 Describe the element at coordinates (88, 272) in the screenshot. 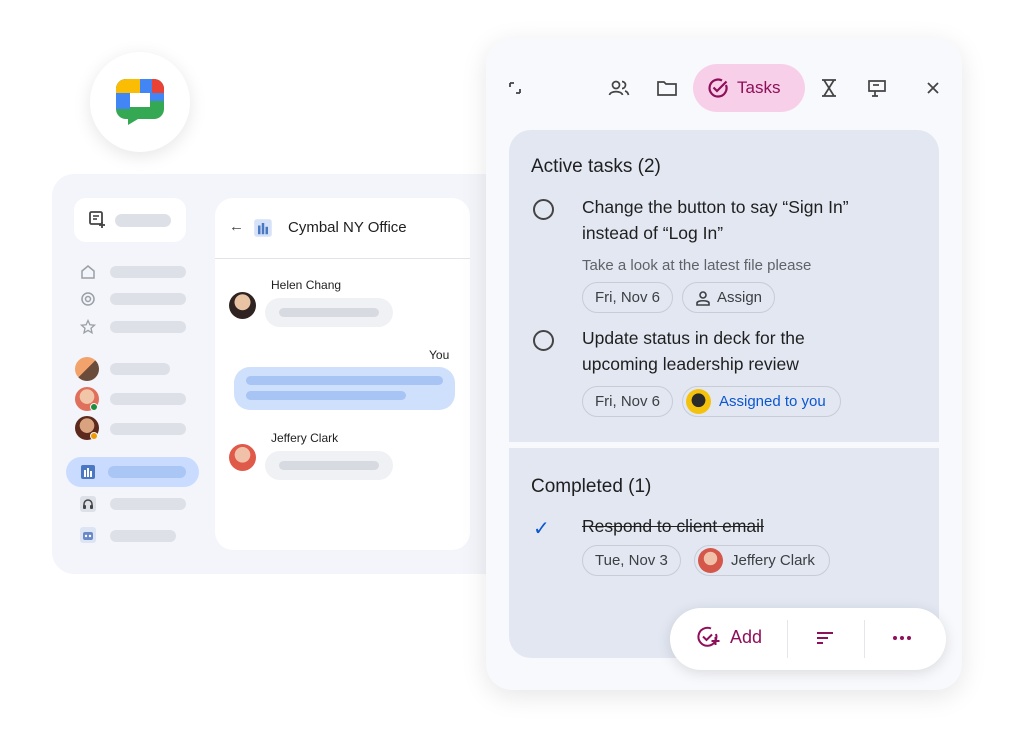

I see `home-icon` at that location.